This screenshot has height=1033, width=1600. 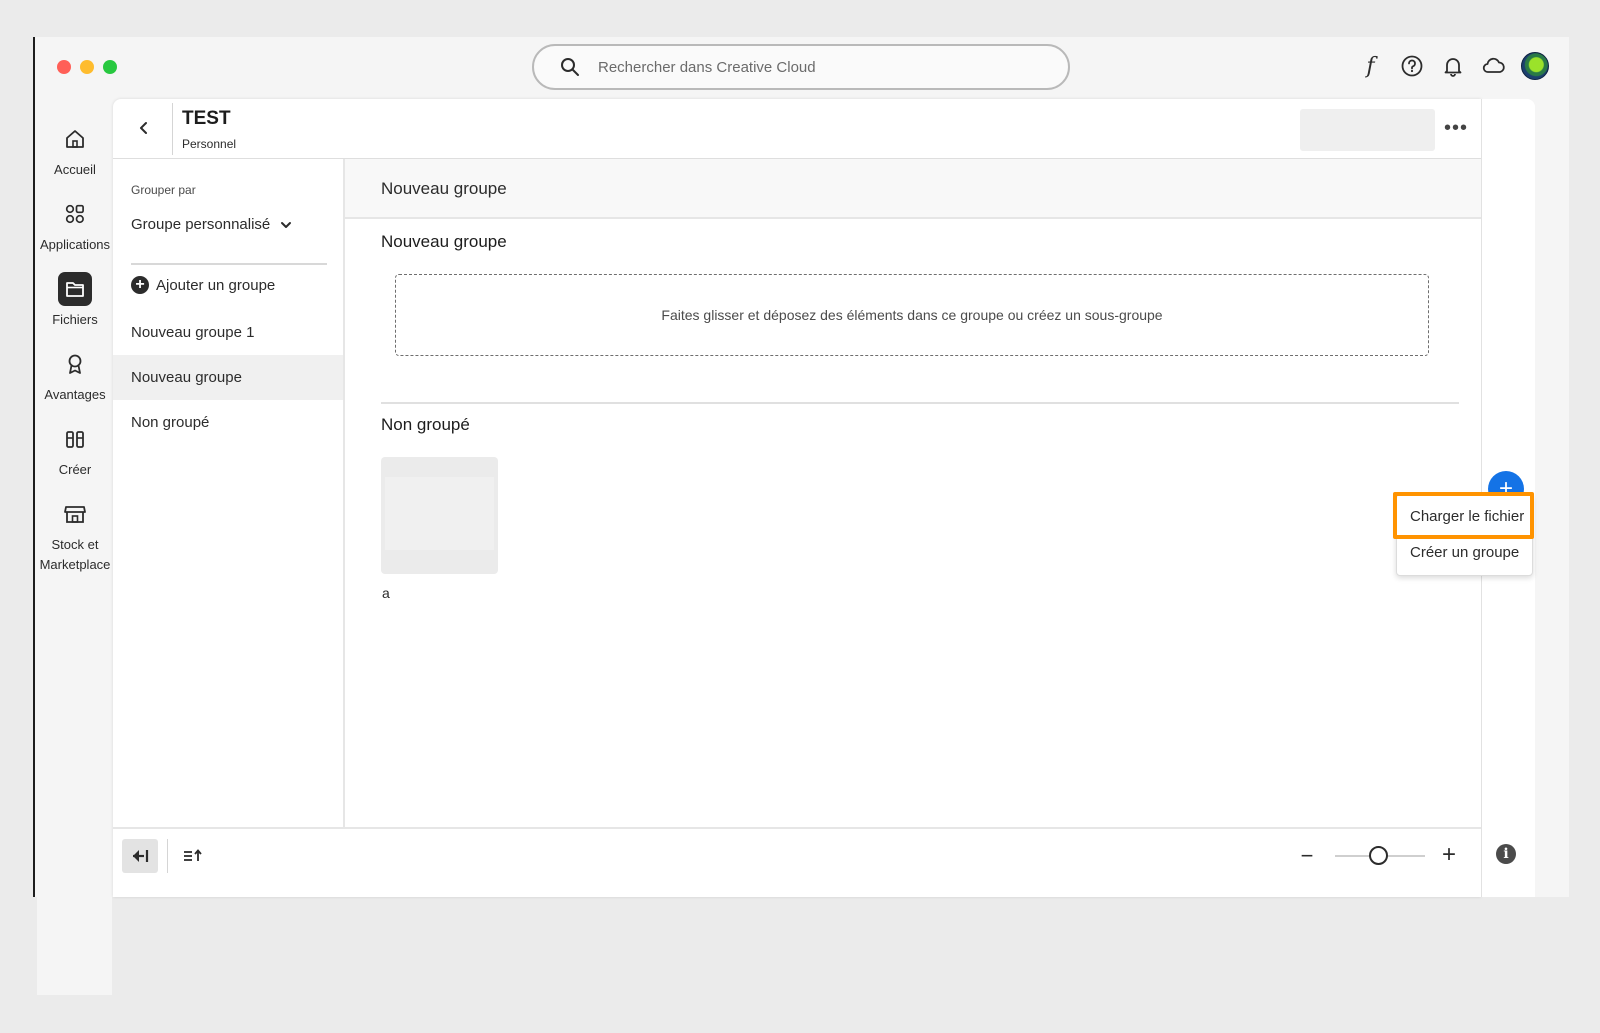 I want to click on more-options-button: •••, so click(x=1456, y=128).